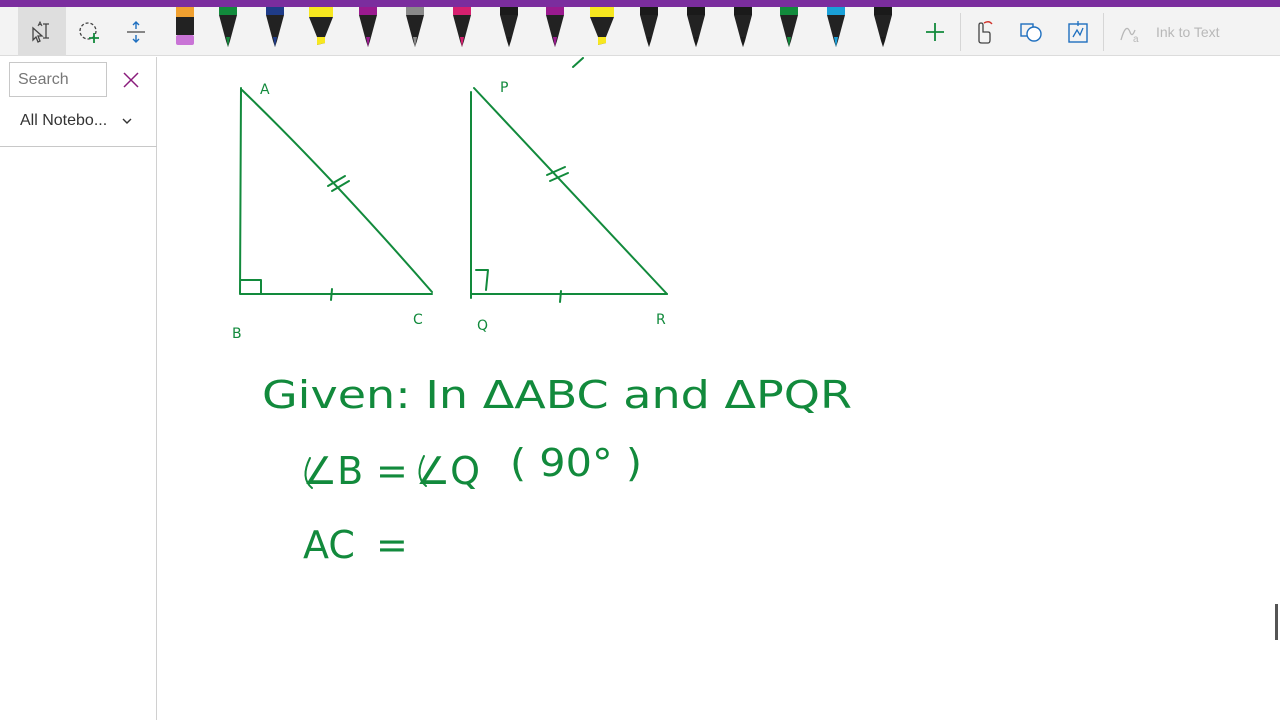  What do you see at coordinates (89, 31) in the screenshot?
I see `lasso-select-icon` at bounding box center [89, 31].